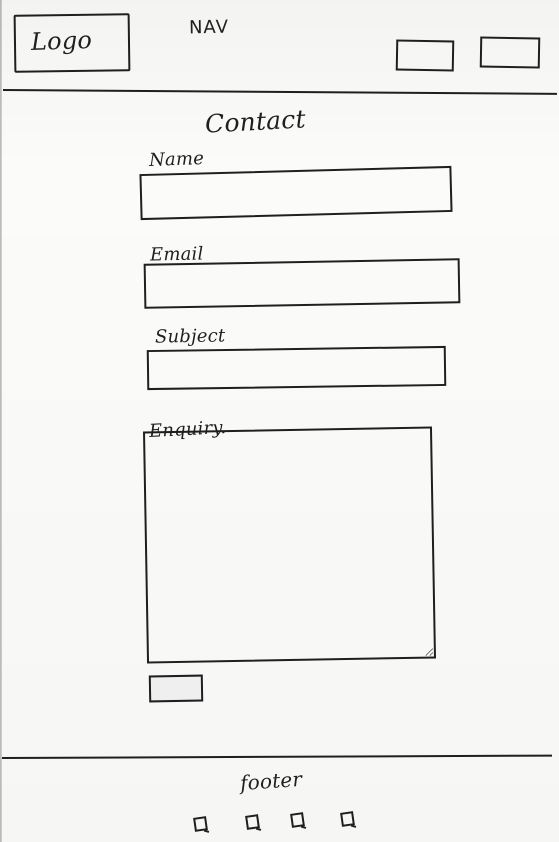 This screenshot has width=559, height=842. Describe the element at coordinates (190, 336) in the screenshot. I see `subject-label: Subject` at that location.